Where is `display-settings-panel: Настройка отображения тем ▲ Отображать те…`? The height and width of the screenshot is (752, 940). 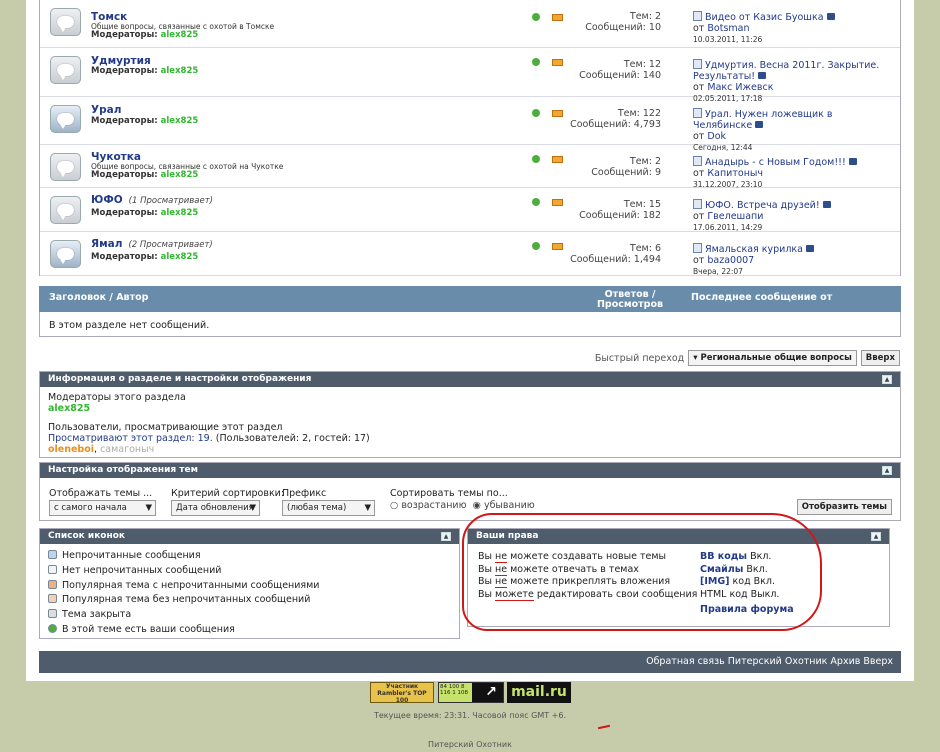 display-settings-panel: Настройка отображения тем ▲ Отображать те… is located at coordinates (470, 491).